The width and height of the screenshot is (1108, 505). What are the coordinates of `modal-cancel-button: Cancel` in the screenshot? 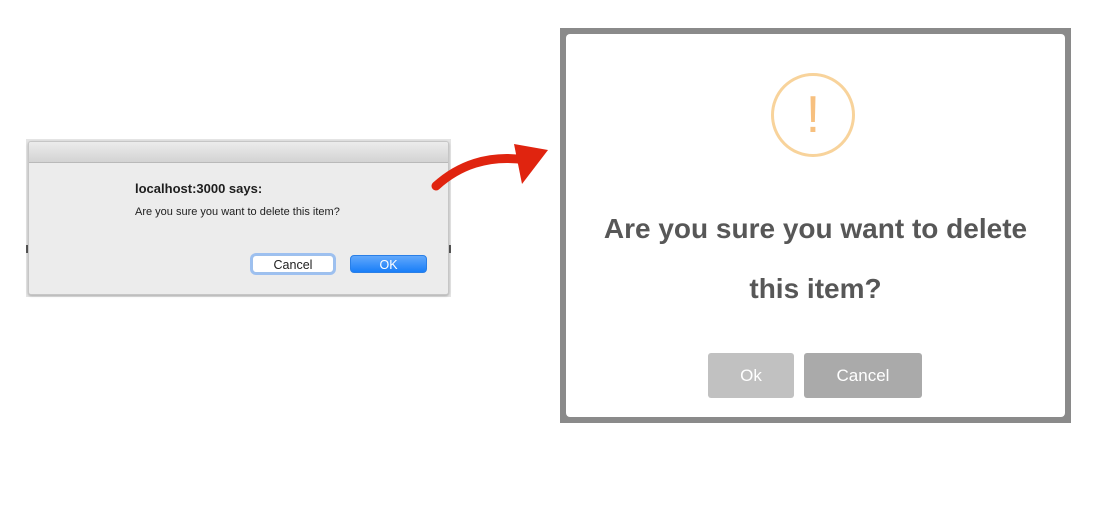 It's located at (863, 375).